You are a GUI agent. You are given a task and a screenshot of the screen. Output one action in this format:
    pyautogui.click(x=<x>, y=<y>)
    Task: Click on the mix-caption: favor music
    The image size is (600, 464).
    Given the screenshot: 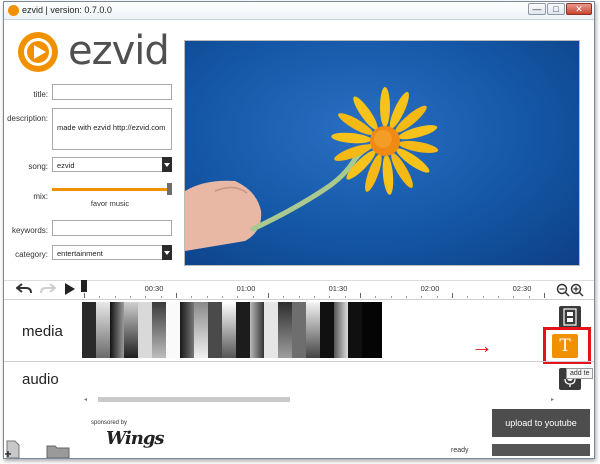 What is the action you would take?
    pyautogui.click(x=110, y=203)
    